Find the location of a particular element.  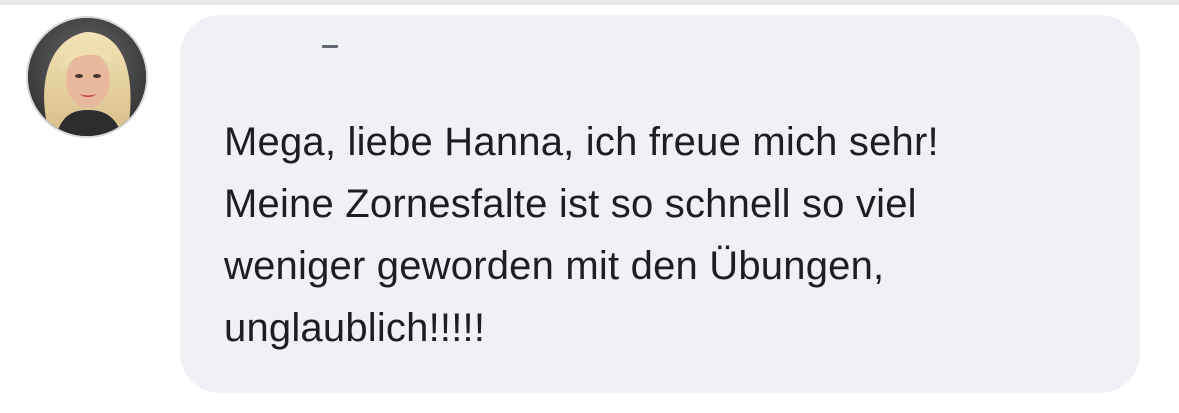

avatar-photo-icon is located at coordinates (87, 77).